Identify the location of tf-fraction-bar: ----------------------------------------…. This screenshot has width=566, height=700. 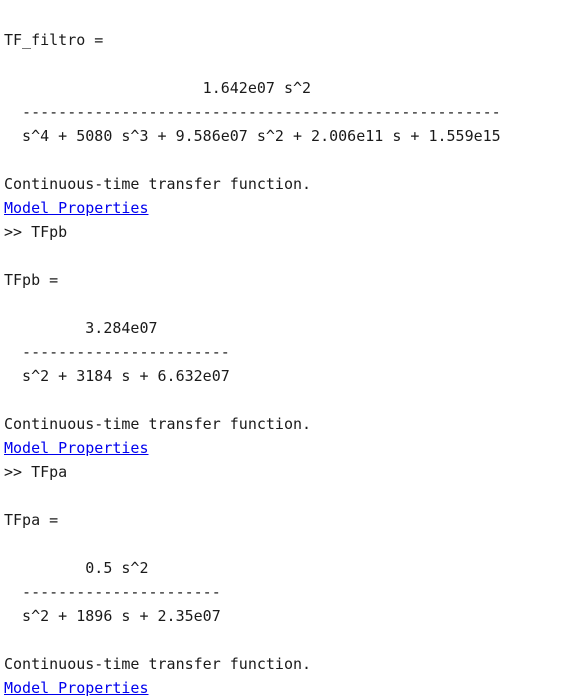
(252, 112).